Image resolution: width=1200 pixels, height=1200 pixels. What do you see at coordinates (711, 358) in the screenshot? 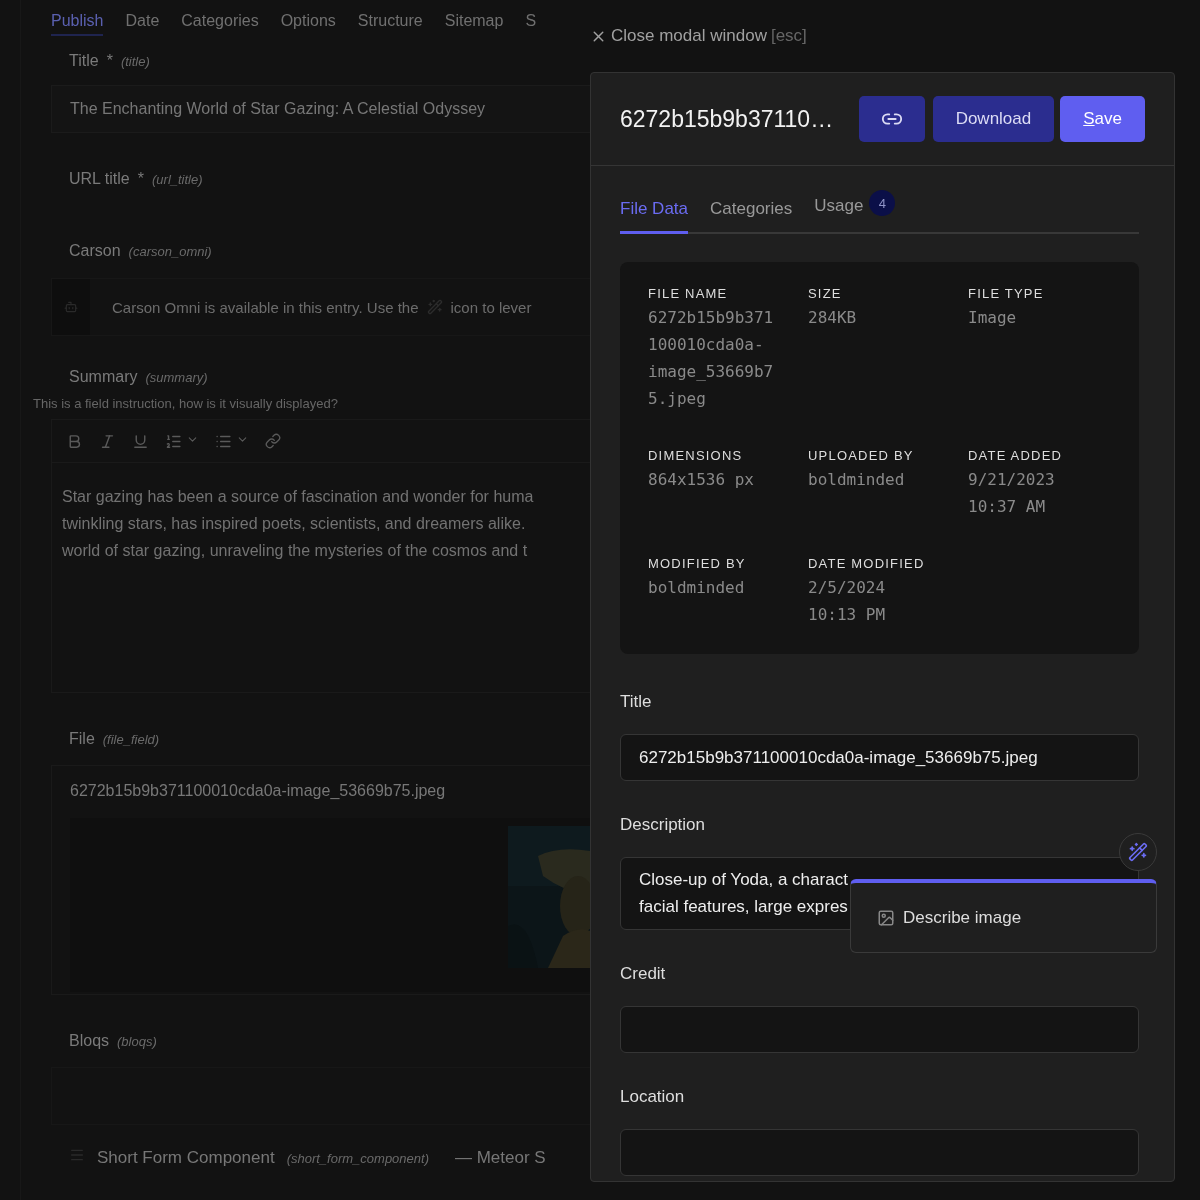
I see `info-value: 6272b15b9b371 100010cda0a- image_53669b7 5.jpeg` at bounding box center [711, 358].